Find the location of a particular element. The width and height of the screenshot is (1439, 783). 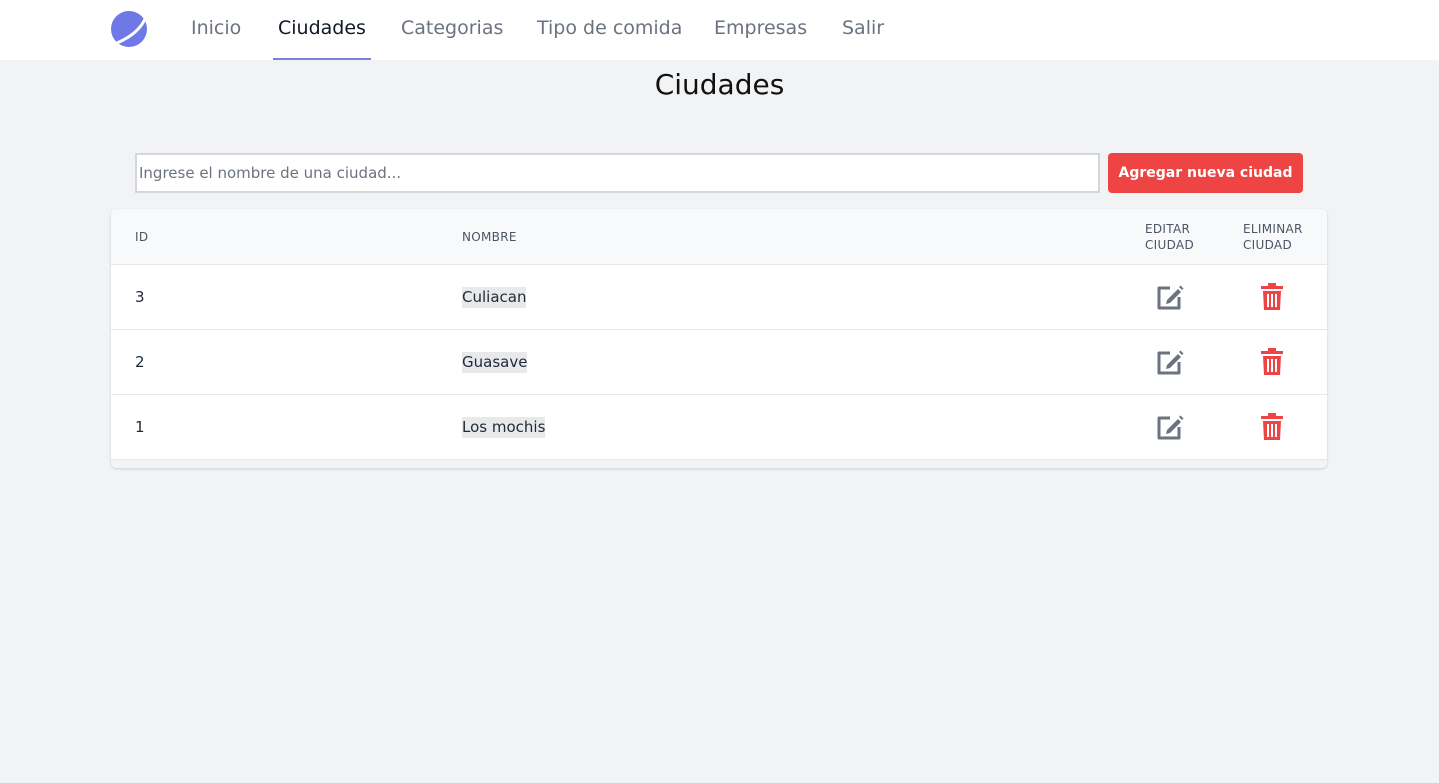

add-city-button: Agregar nueva ciudad is located at coordinates (1205, 173).